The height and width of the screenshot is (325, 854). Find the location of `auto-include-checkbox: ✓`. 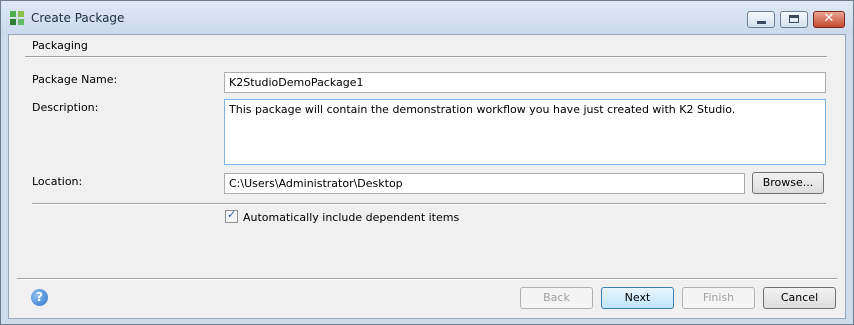

auto-include-checkbox: ✓ is located at coordinates (231, 215).